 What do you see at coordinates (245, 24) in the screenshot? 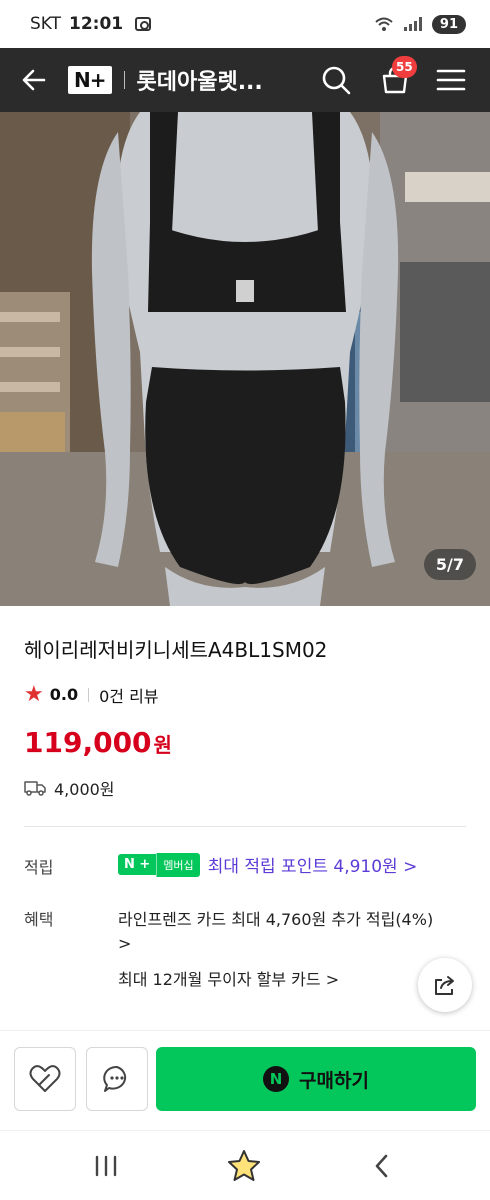
I see `status-bar: SKT 12:01 91` at bounding box center [245, 24].